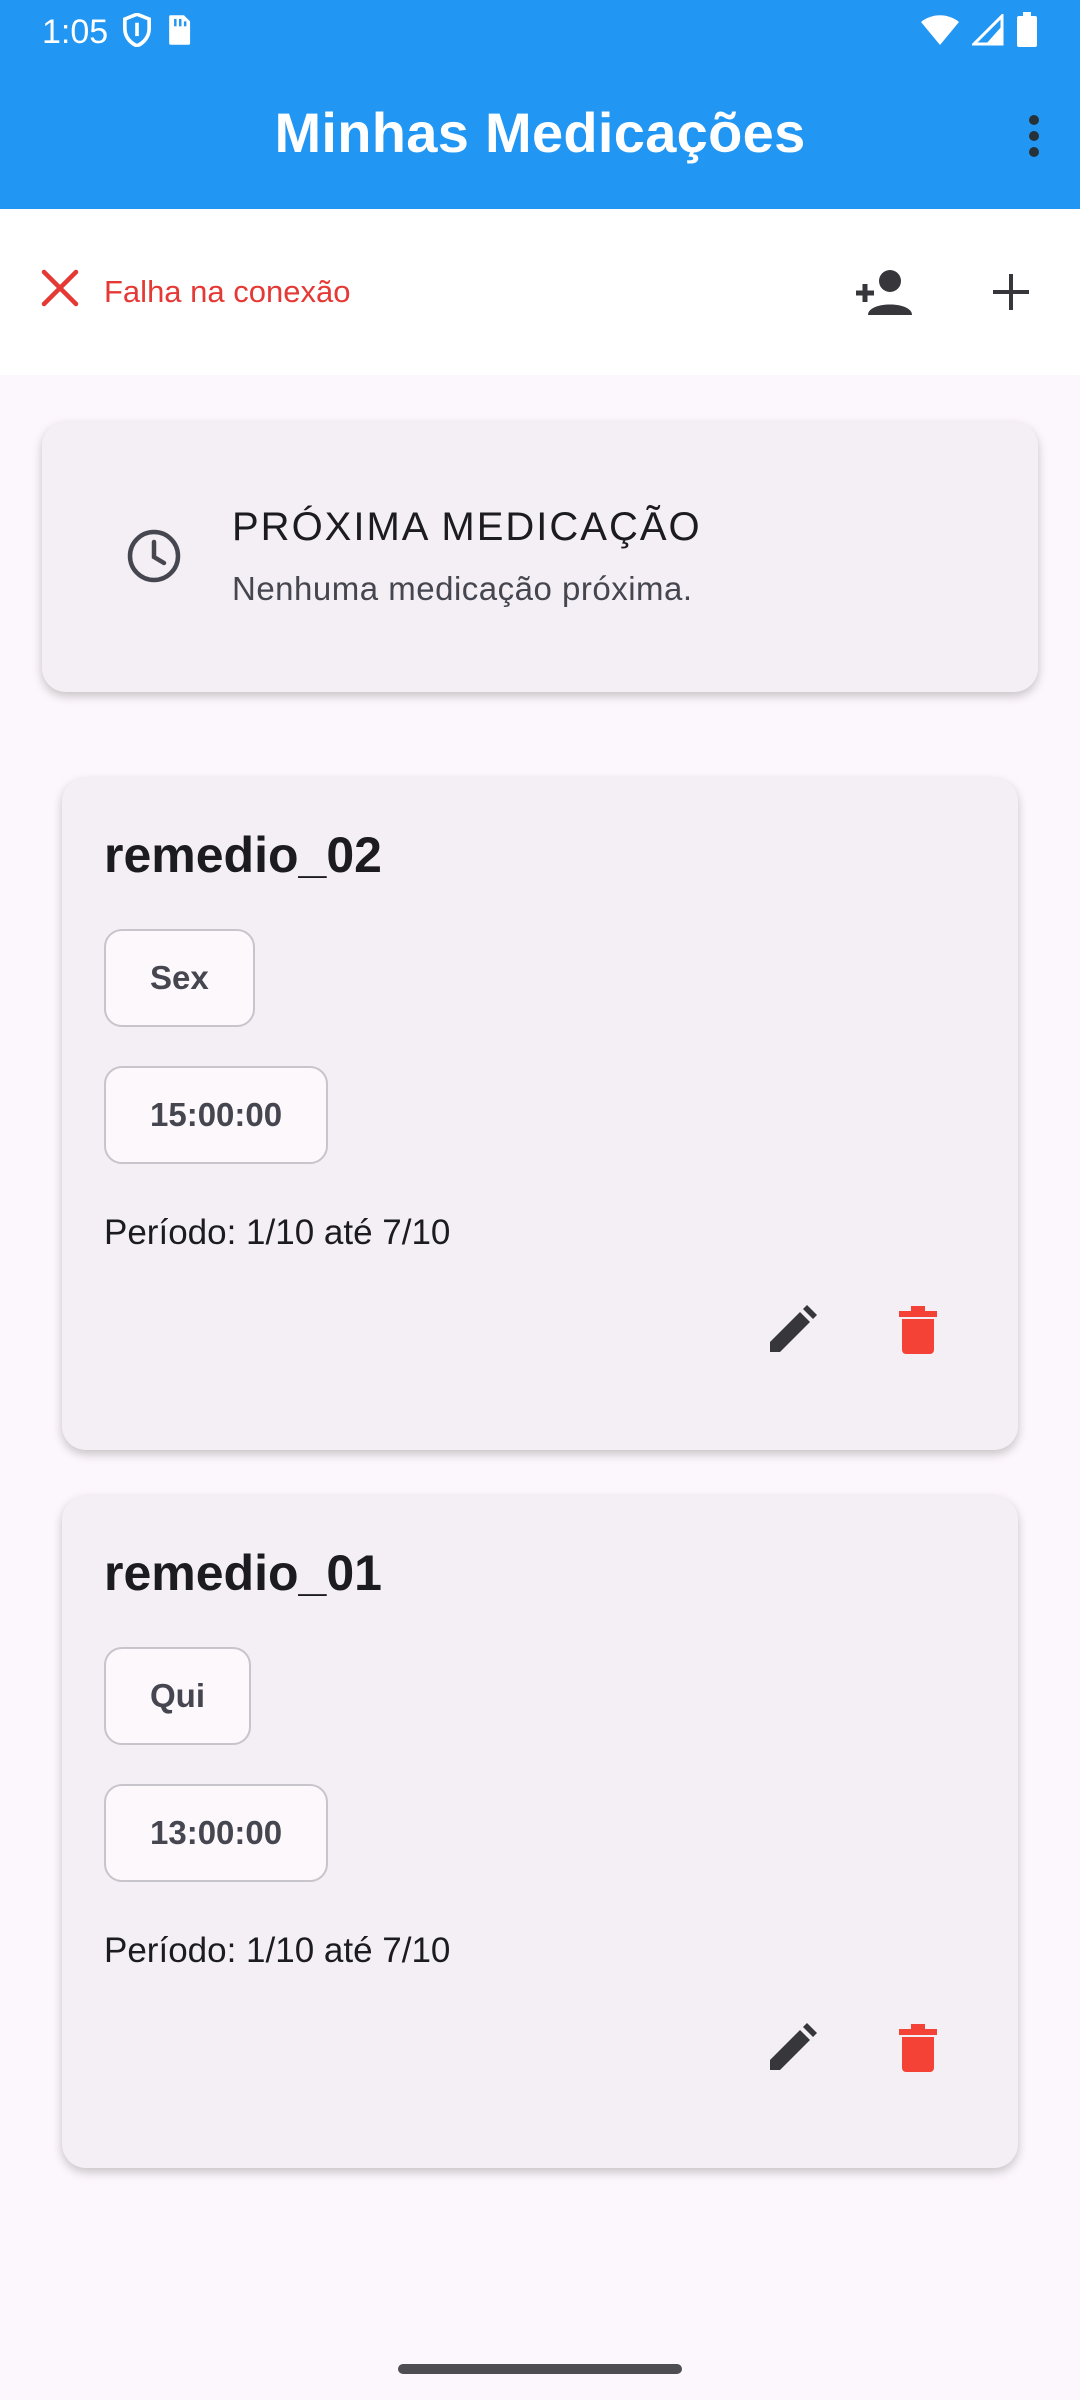 The width and height of the screenshot is (1080, 2400). Describe the element at coordinates (137, 31) in the screenshot. I see `vpn-shield-icon` at that location.